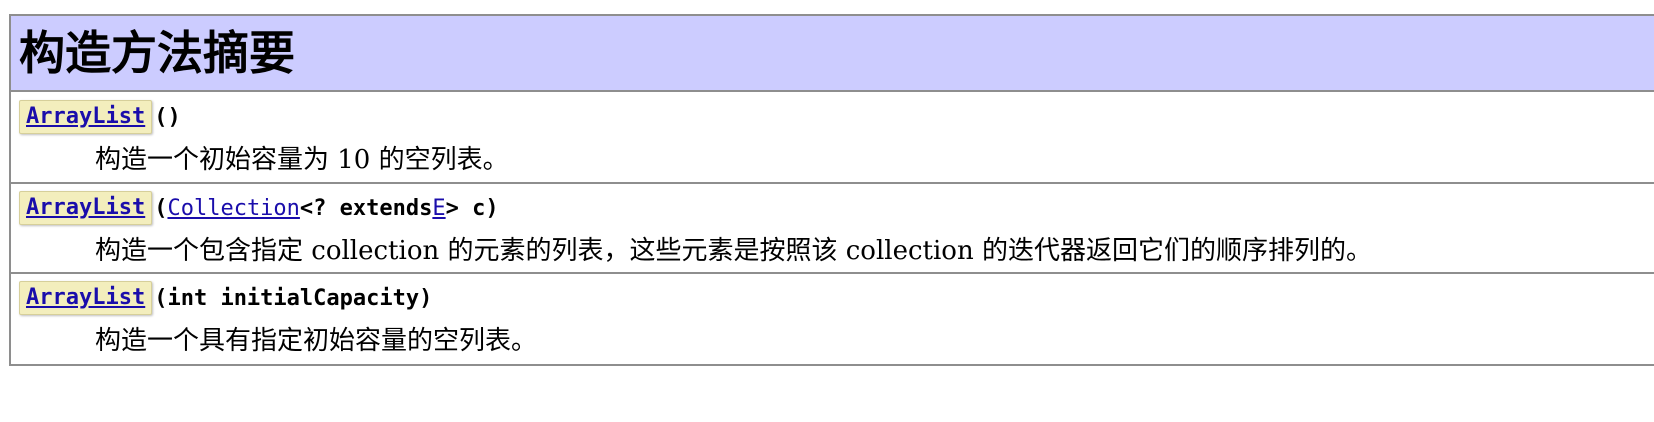  Describe the element at coordinates (86, 117) in the screenshot. I see `constructor-link-arraylist: ArrayList` at that location.